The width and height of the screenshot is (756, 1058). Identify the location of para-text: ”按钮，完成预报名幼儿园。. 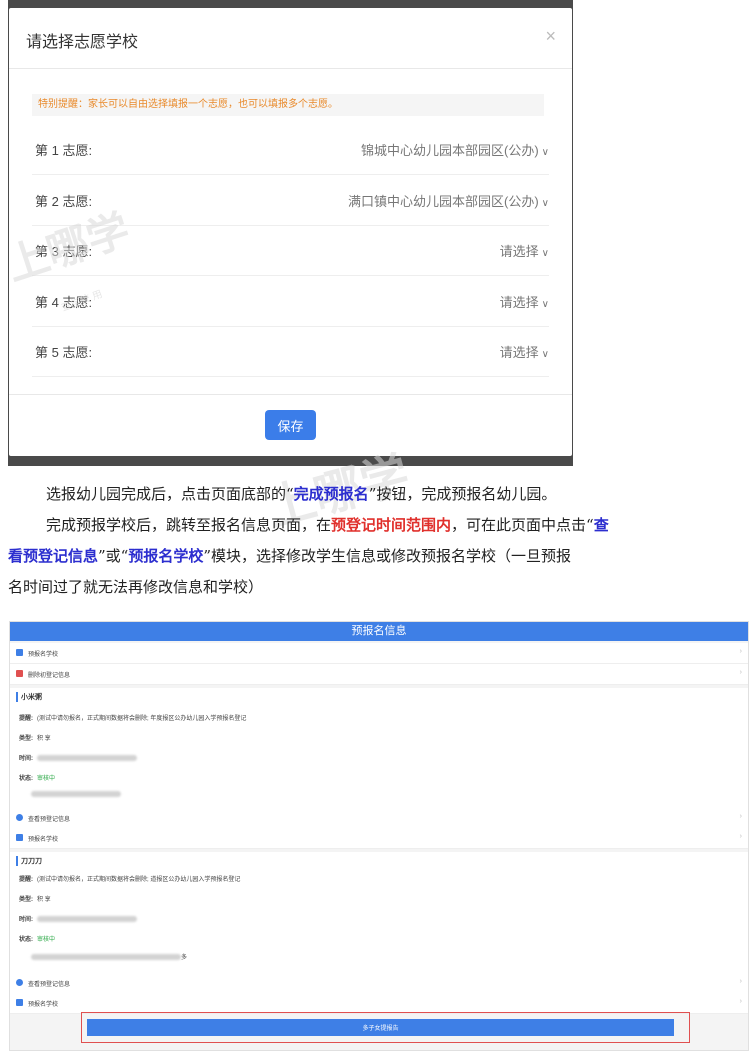
(462, 494).